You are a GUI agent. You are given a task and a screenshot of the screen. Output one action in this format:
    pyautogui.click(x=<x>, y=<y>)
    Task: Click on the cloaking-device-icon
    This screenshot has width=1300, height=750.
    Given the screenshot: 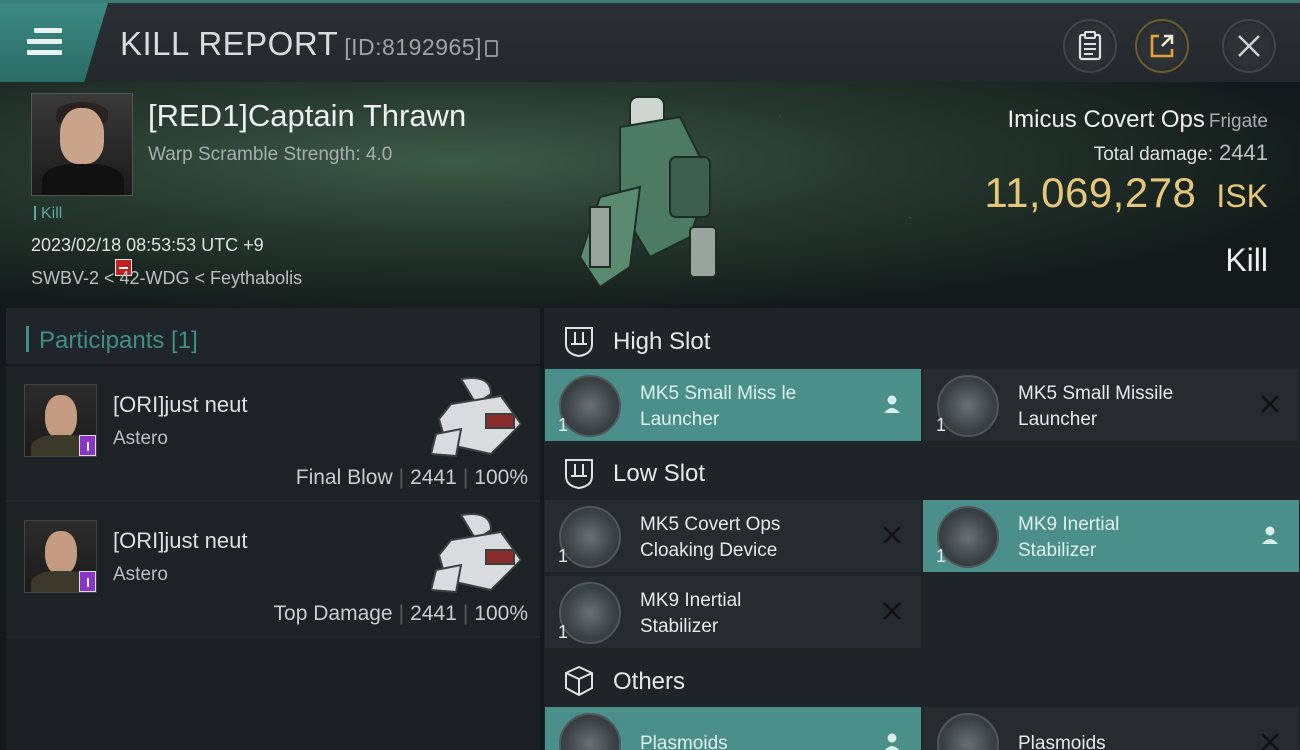 What is the action you would take?
    pyautogui.click(x=590, y=537)
    